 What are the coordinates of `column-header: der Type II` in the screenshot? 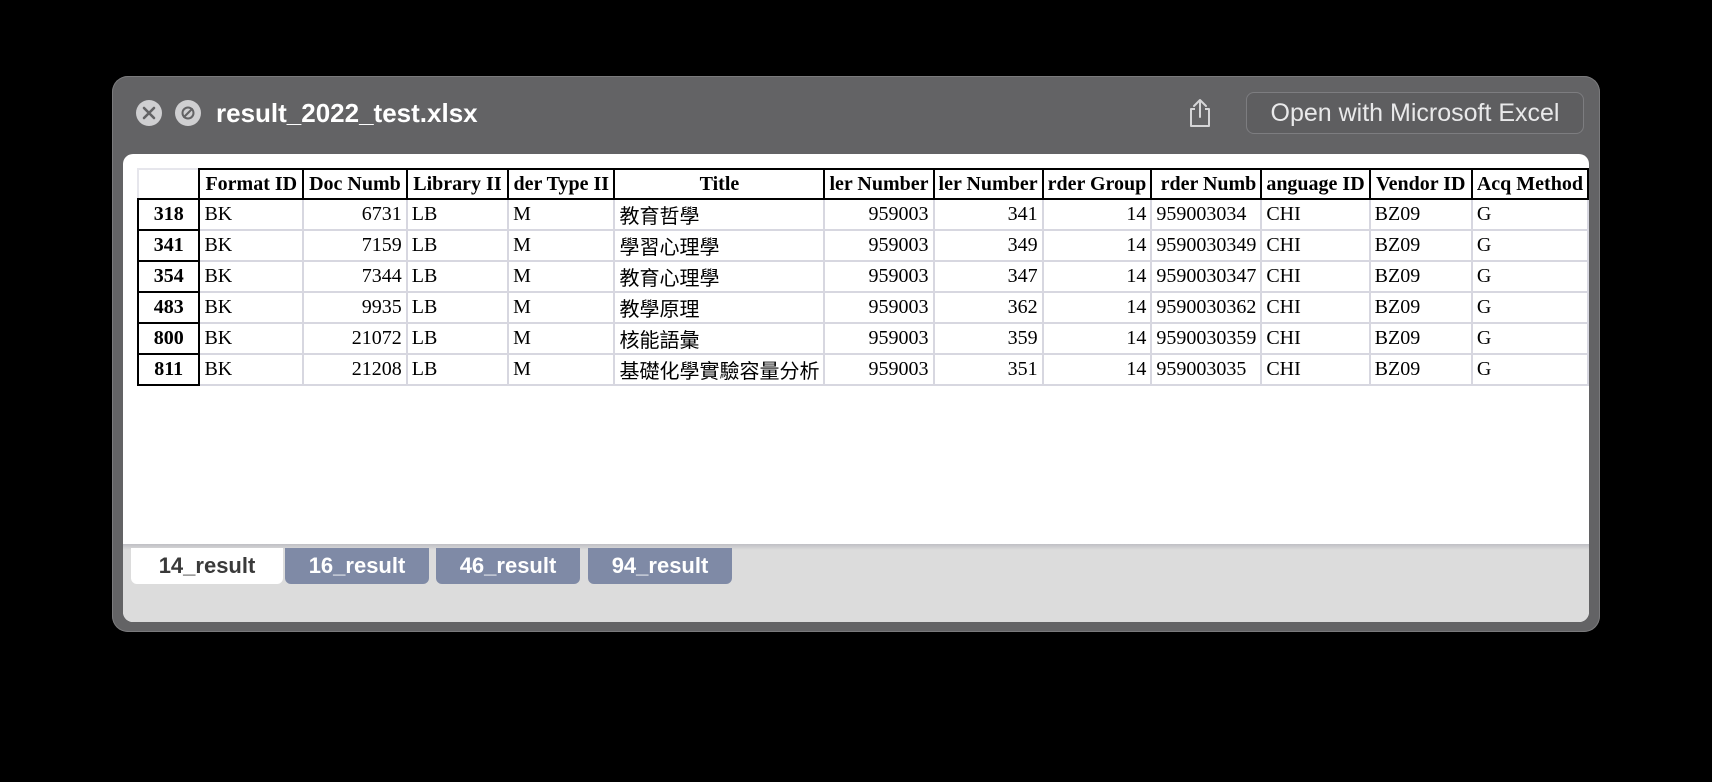 It's located at (561, 184).